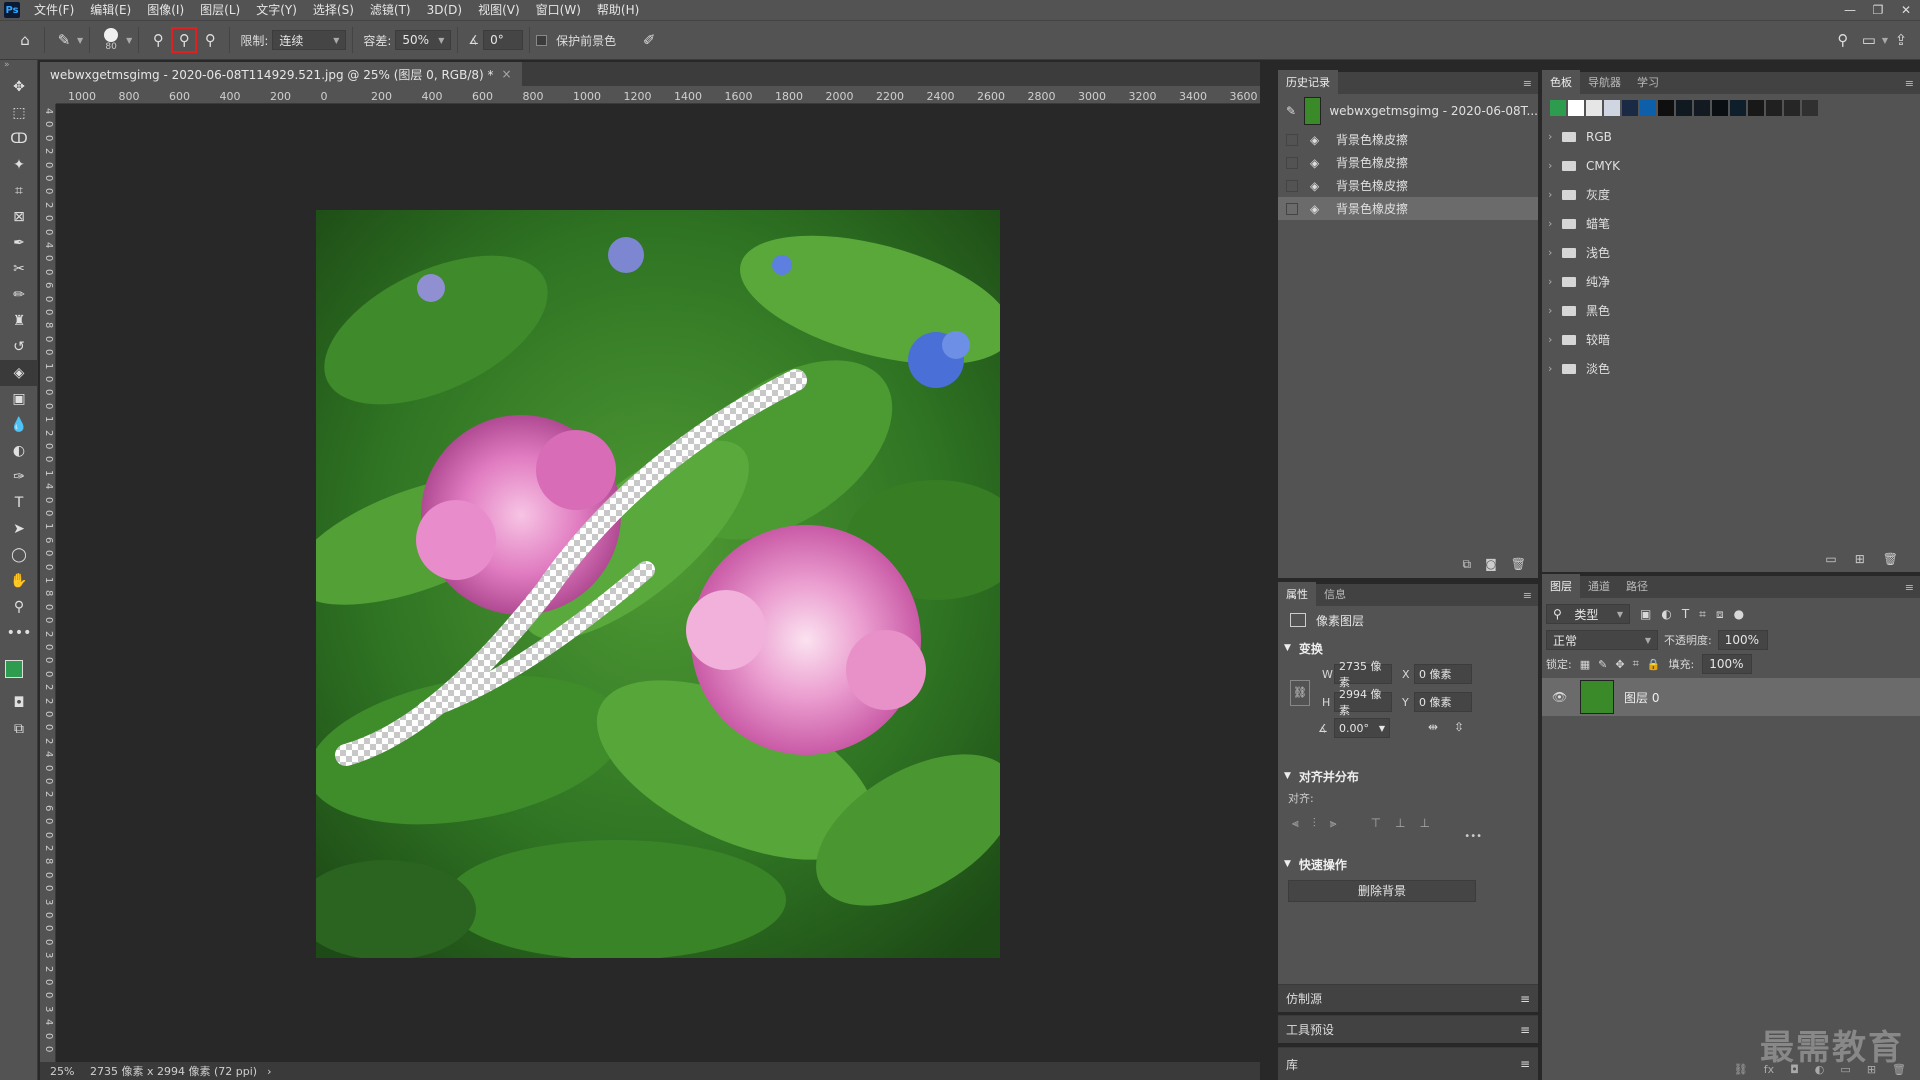 The height and width of the screenshot is (1080, 1920). I want to click on clone-stamp-tool-icon: ♜, so click(19, 321).